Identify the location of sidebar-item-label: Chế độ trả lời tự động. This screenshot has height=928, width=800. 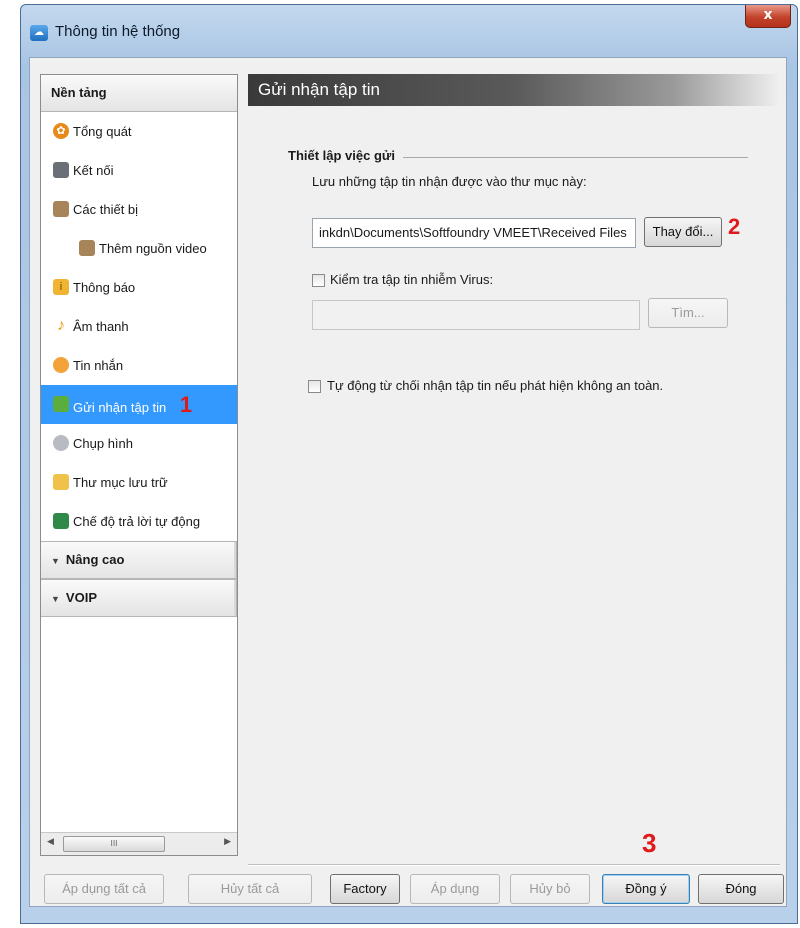
(137, 521).